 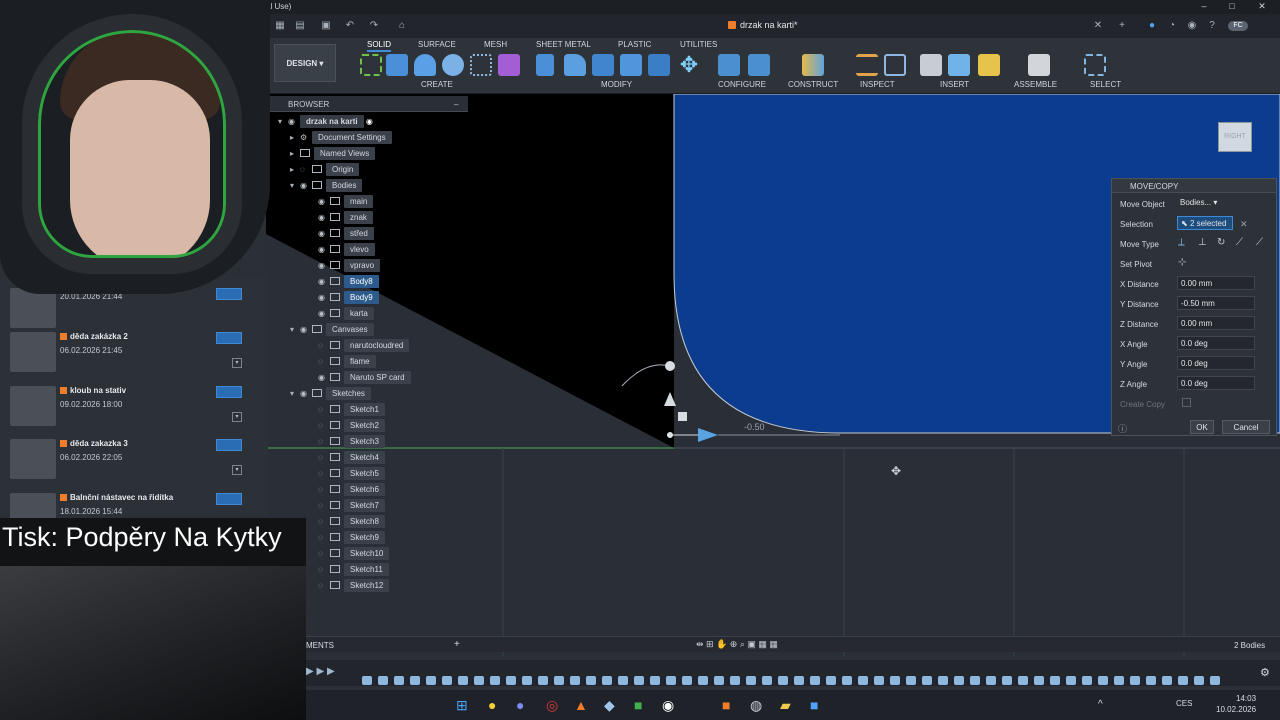 I want to click on file-explorer-icon: ▰, so click(x=785, y=705).